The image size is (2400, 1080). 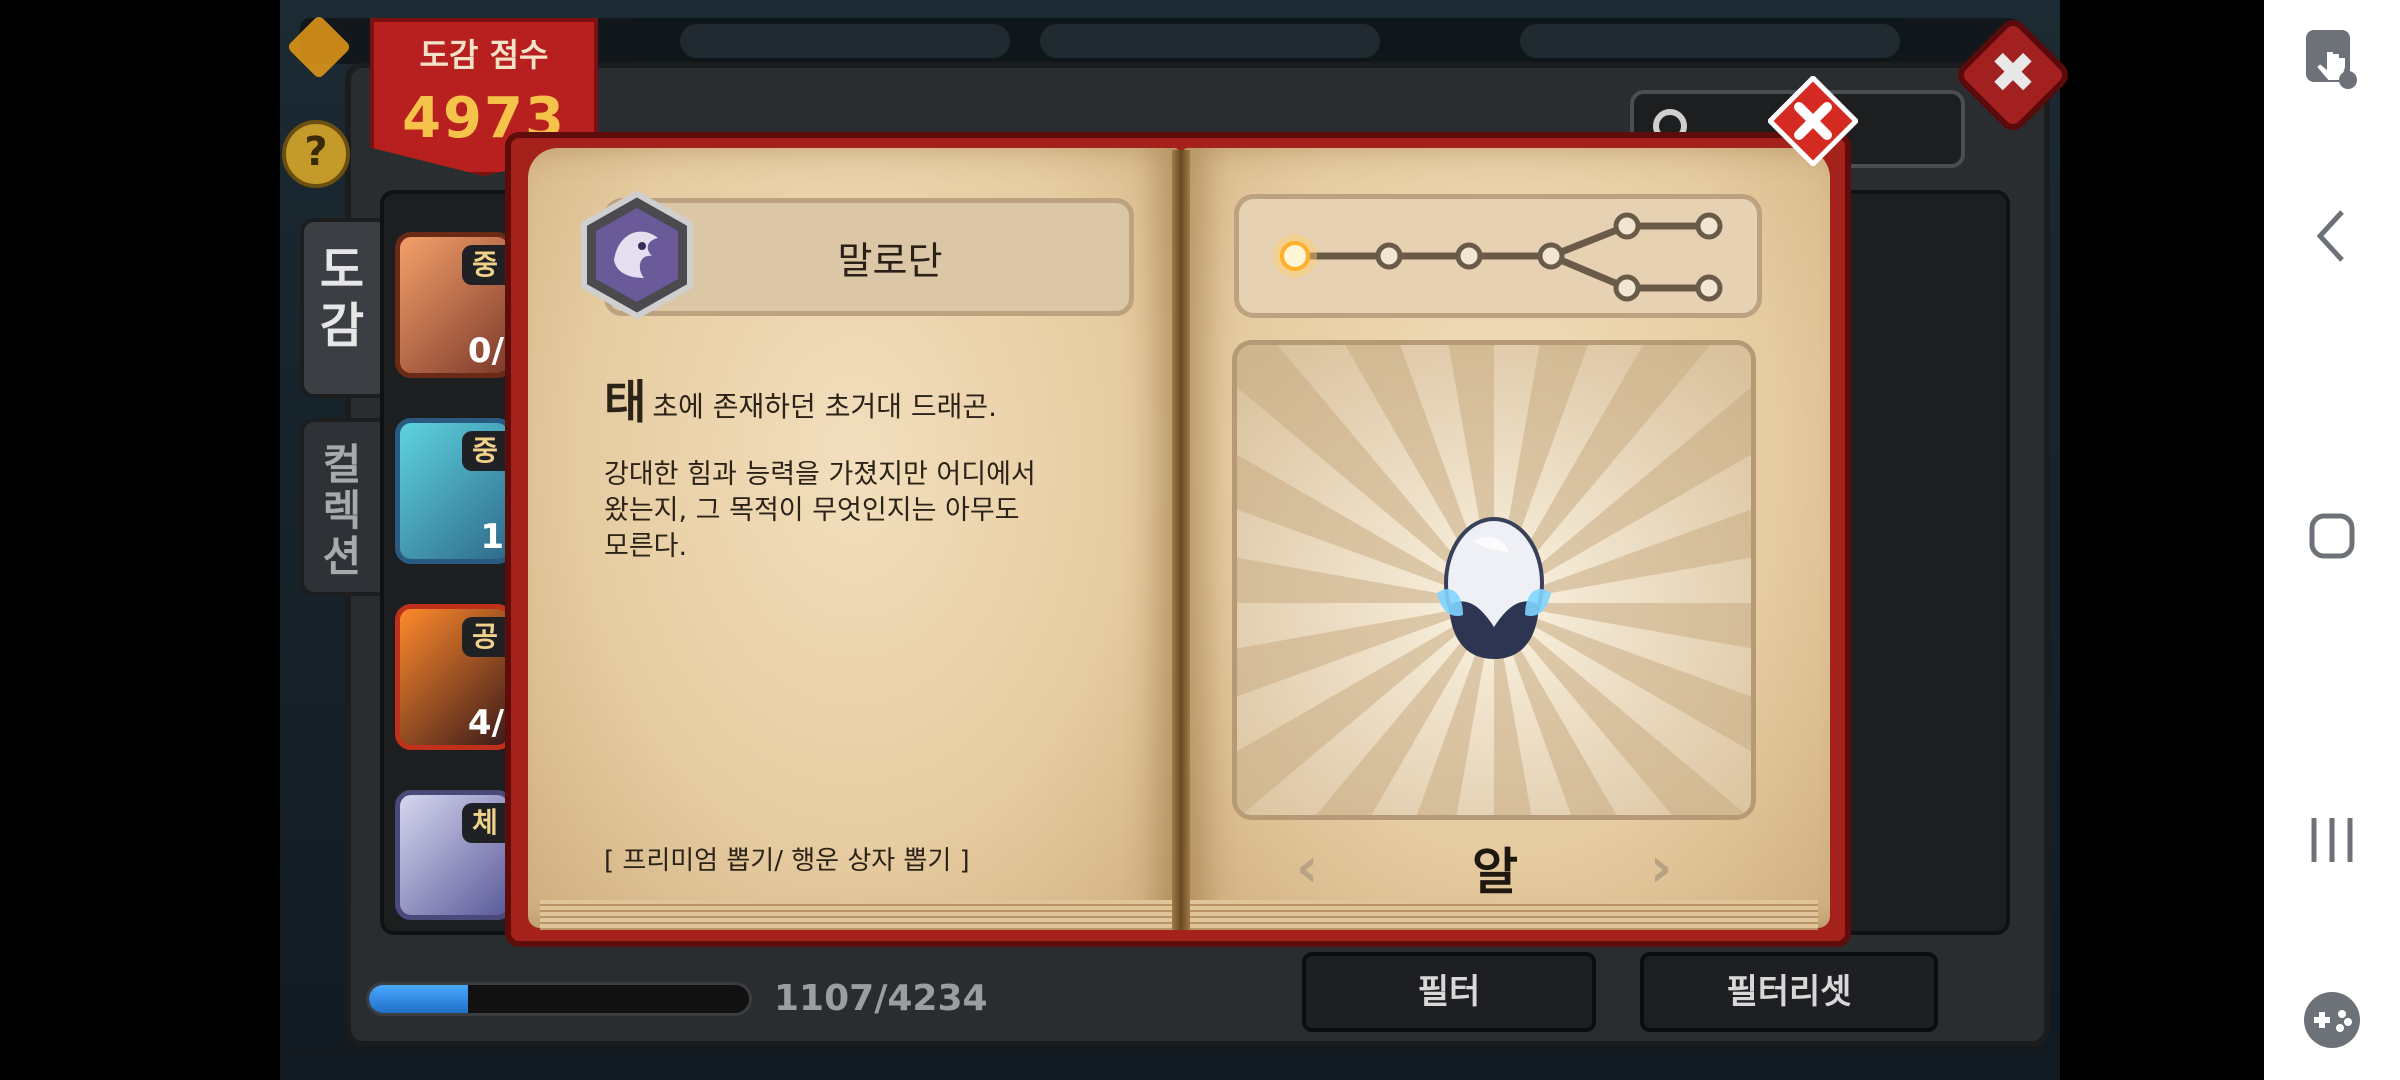 I want to click on next-stage-arrow: ›, so click(x=1661, y=867).